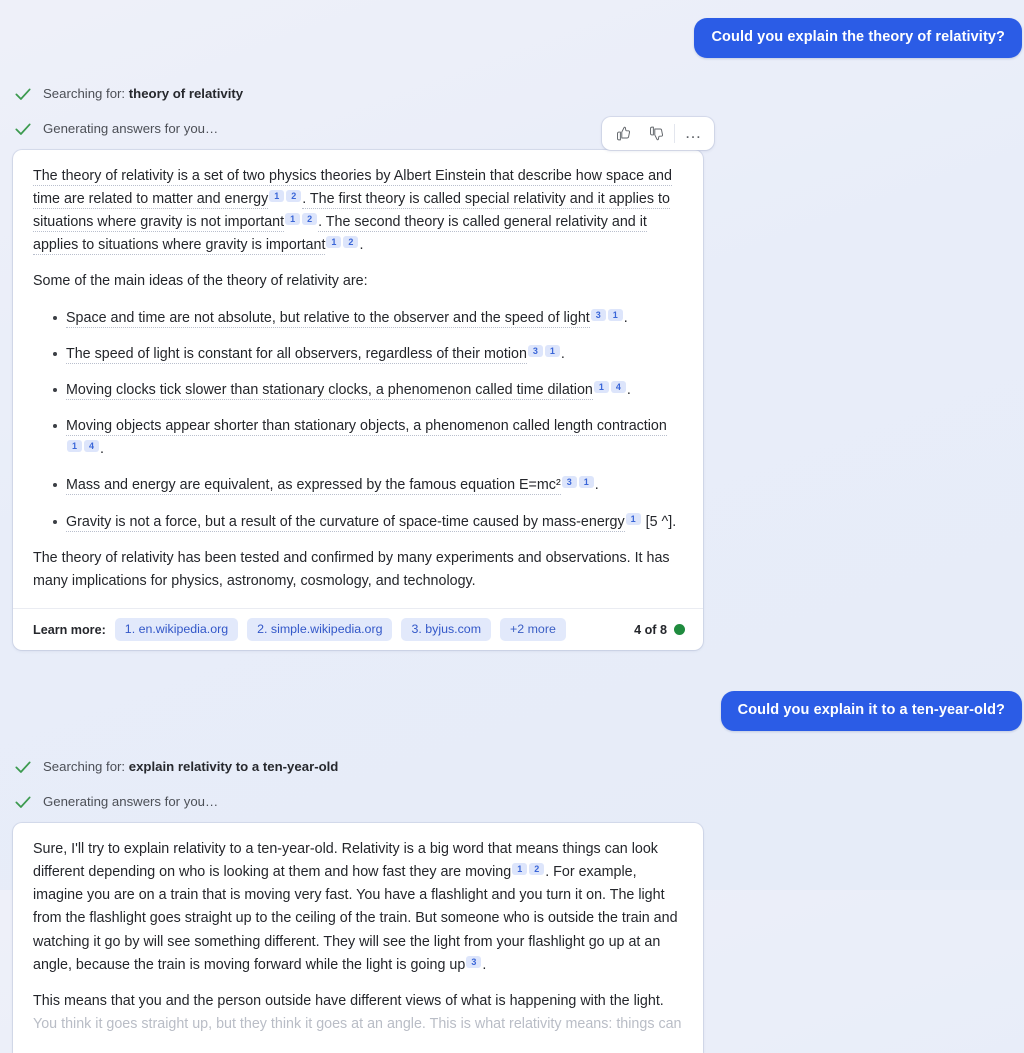  I want to click on thumb-up-icon, so click(624, 133).